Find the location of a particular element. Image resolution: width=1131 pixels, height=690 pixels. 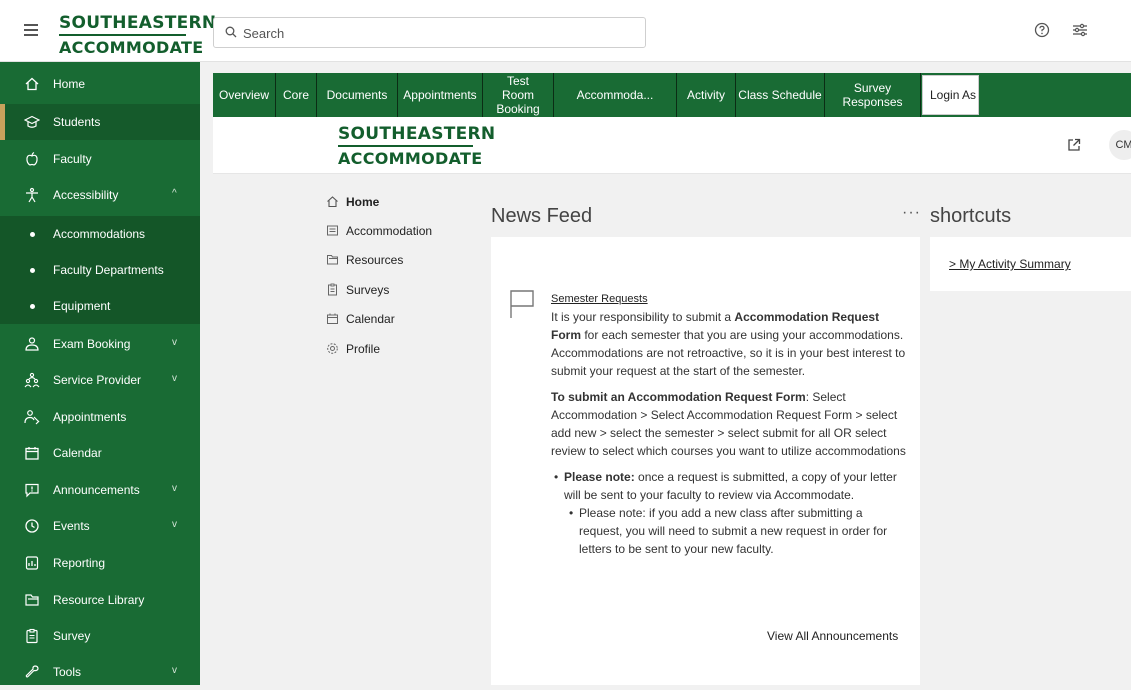

view-all-announcements-link: View All Announcements is located at coordinates (832, 636).